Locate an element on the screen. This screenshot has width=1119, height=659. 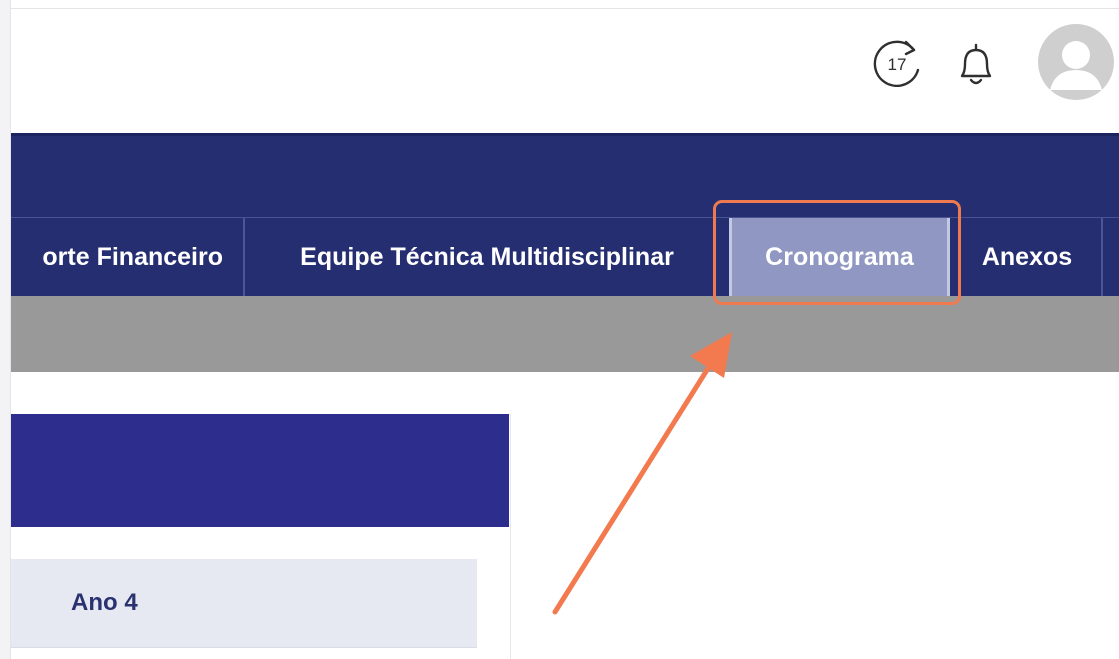
sub-band is located at coordinates (565, 334).